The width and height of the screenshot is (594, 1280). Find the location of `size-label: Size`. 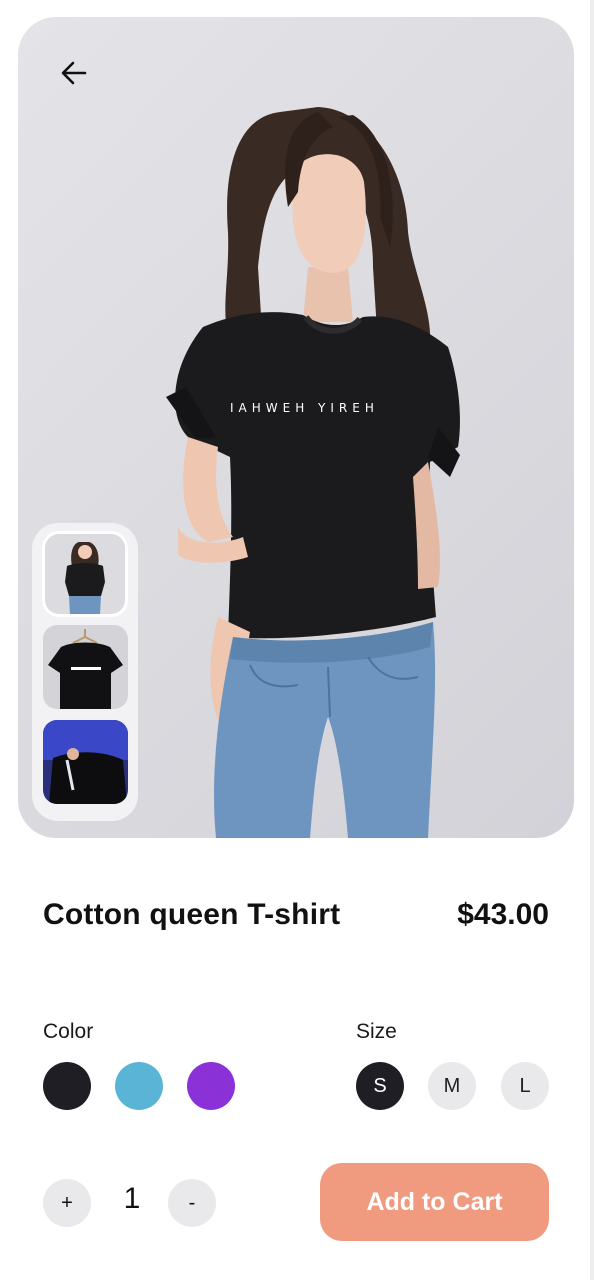

size-label: Size is located at coordinates (376, 1031).